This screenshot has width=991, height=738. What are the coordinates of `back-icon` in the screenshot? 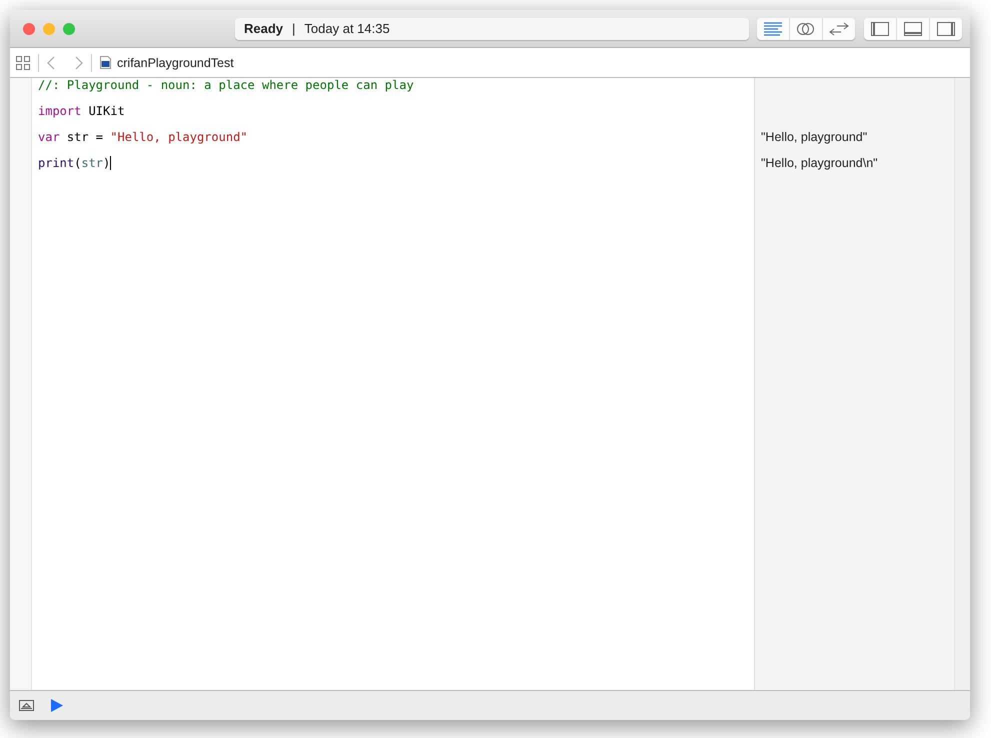 It's located at (51, 63).